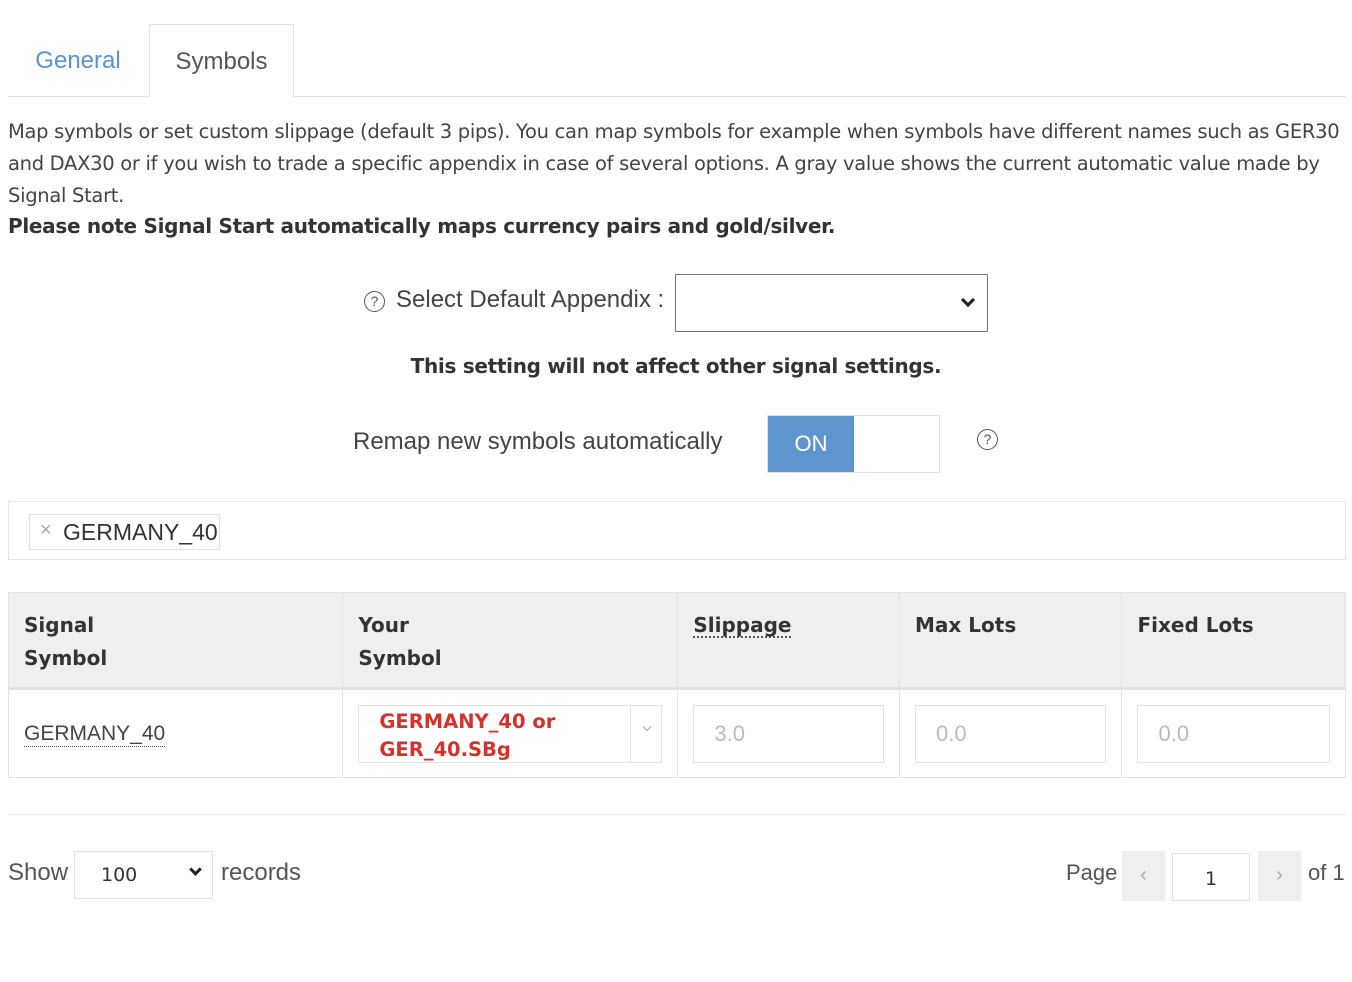  Describe the element at coordinates (383, 625) in the screenshot. I see `header-text: Your` at that location.